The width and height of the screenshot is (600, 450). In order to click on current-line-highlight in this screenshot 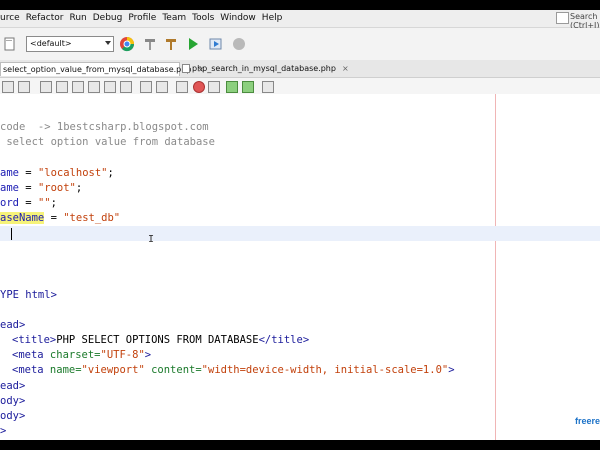, I will do `click(300, 233)`.